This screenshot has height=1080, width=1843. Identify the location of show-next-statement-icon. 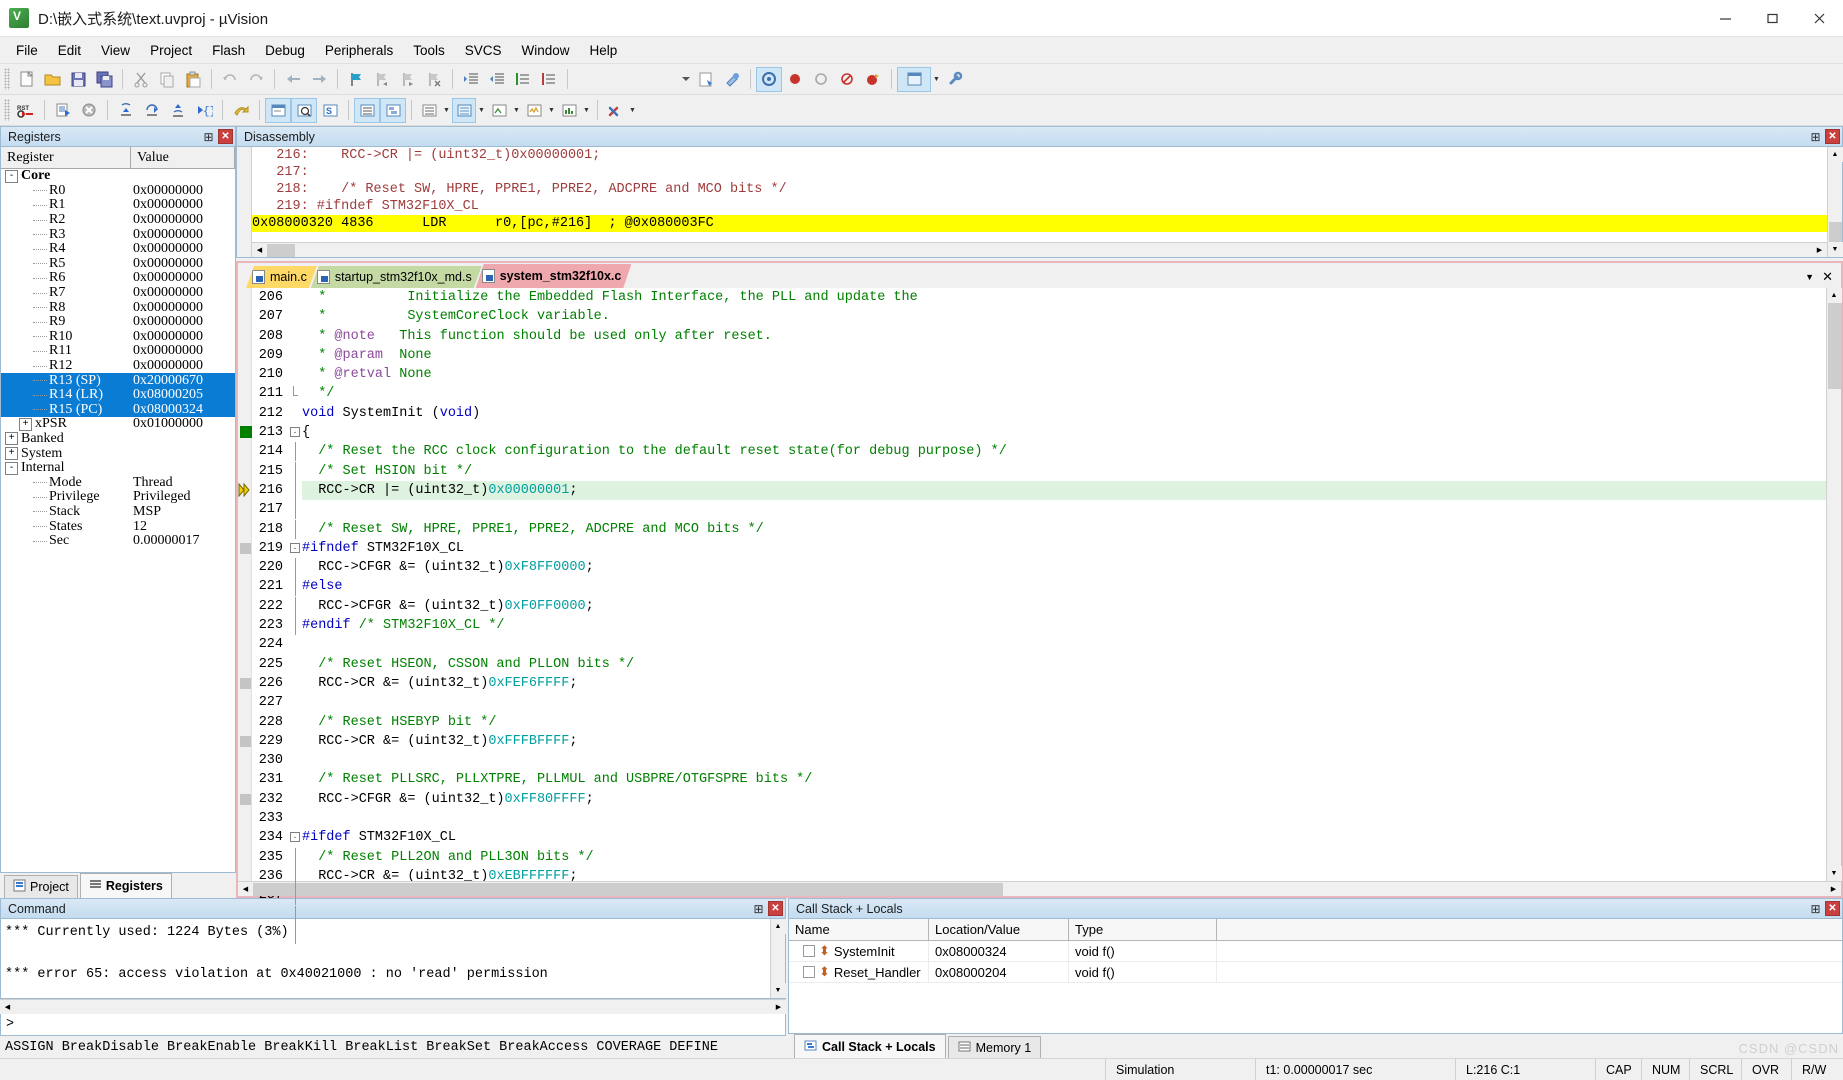
(241, 110).